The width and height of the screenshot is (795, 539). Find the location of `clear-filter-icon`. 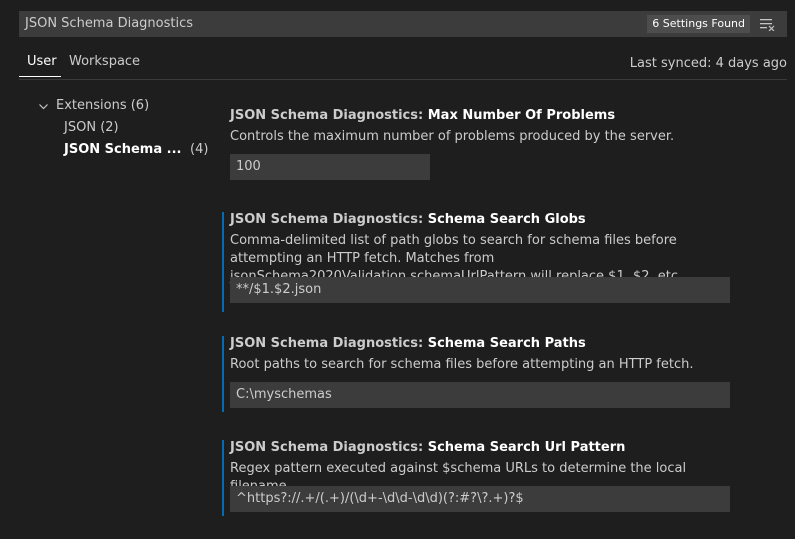

clear-filter-icon is located at coordinates (767, 24).